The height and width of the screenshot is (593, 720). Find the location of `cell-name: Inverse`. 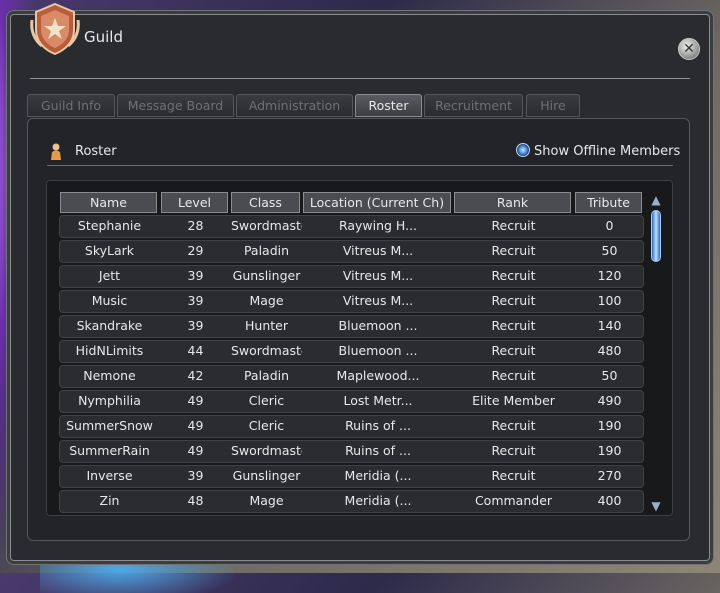

cell-name: Inverse is located at coordinates (109, 475).